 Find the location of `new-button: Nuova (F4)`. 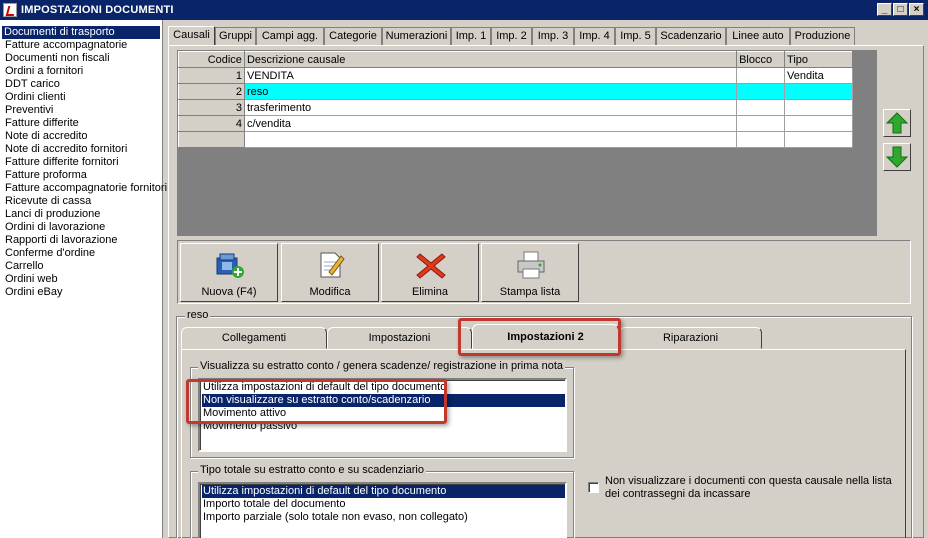

new-button: Nuova (F4) is located at coordinates (229, 272).